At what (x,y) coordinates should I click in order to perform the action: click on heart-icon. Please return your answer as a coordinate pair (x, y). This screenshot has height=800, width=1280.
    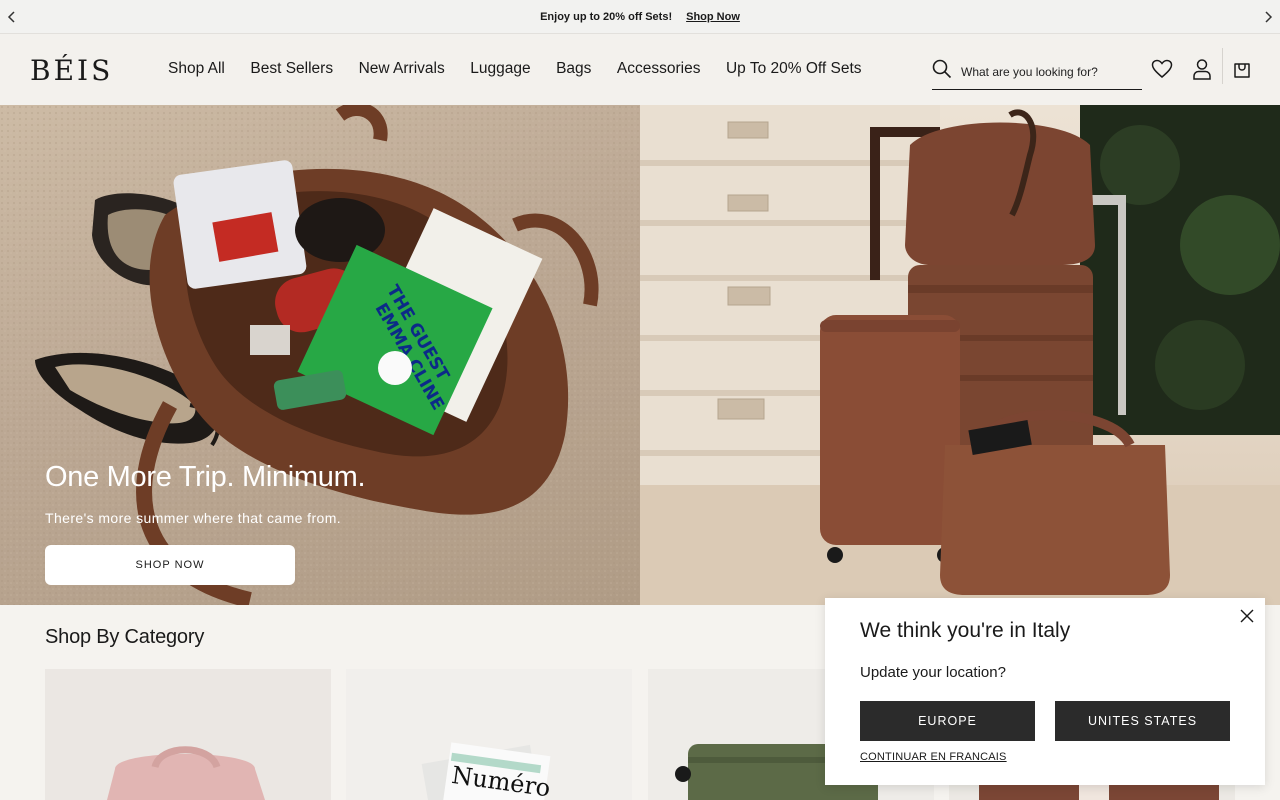
    Looking at the image, I should click on (1162, 69).